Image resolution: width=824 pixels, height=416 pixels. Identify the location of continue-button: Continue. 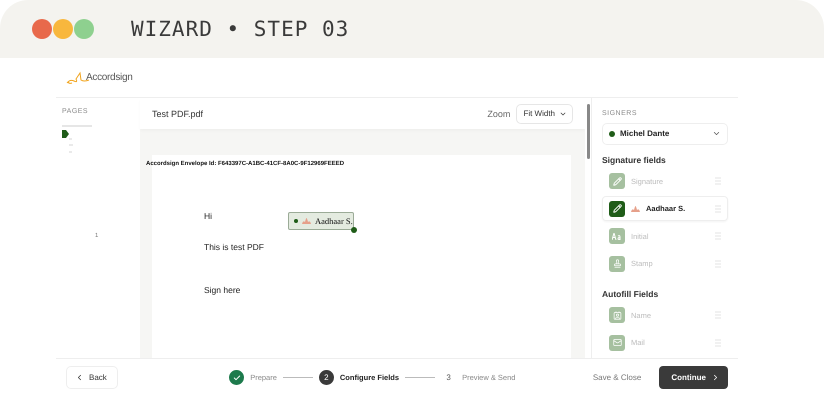
(693, 377).